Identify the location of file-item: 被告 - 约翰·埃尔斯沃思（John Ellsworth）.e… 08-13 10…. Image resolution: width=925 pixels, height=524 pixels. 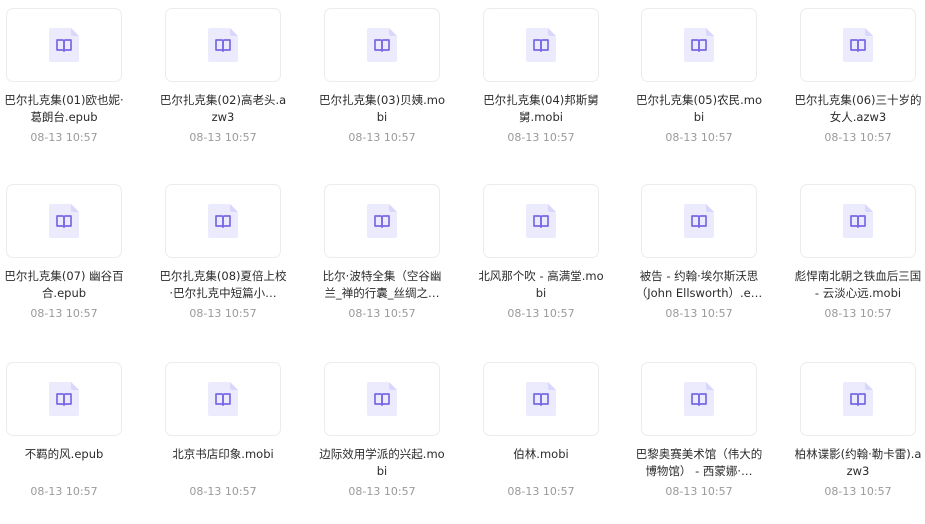
(714, 261).